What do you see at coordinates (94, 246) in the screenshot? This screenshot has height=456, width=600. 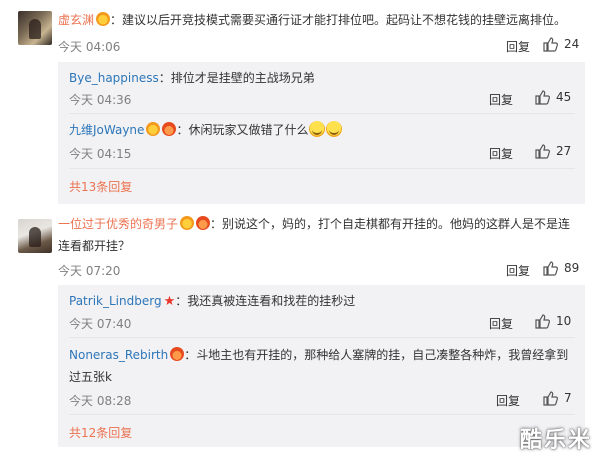 I see `comment-text-continued: 连看都开挂？` at bounding box center [94, 246].